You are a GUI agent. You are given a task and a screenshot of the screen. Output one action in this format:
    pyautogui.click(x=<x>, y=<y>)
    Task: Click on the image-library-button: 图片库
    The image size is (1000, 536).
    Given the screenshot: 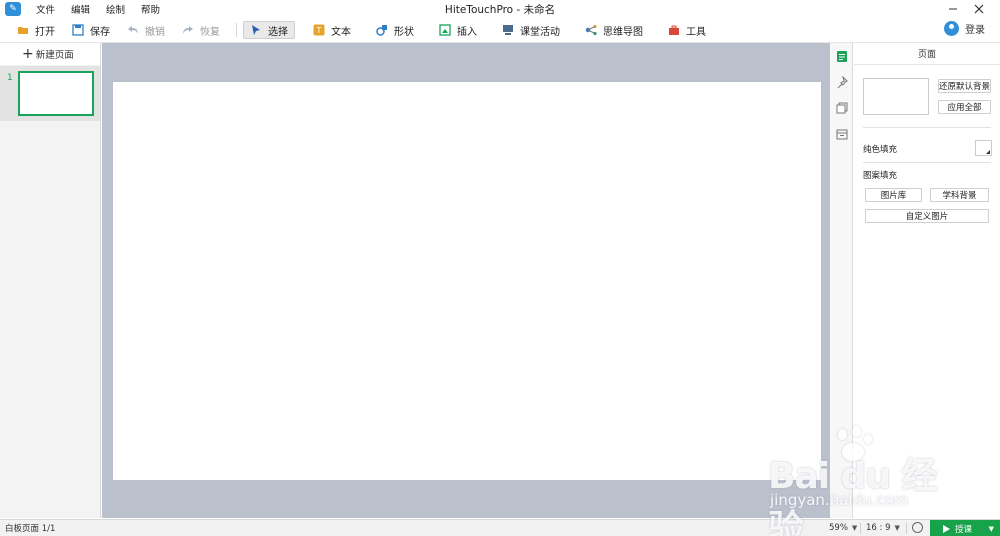 What is the action you would take?
    pyautogui.click(x=893, y=195)
    